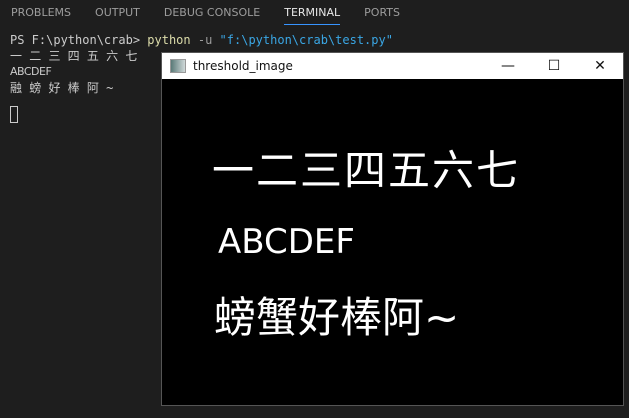 Image resolution: width=629 pixels, height=418 pixels. What do you see at coordinates (178, 66) in the screenshot?
I see `app-icon` at bounding box center [178, 66].